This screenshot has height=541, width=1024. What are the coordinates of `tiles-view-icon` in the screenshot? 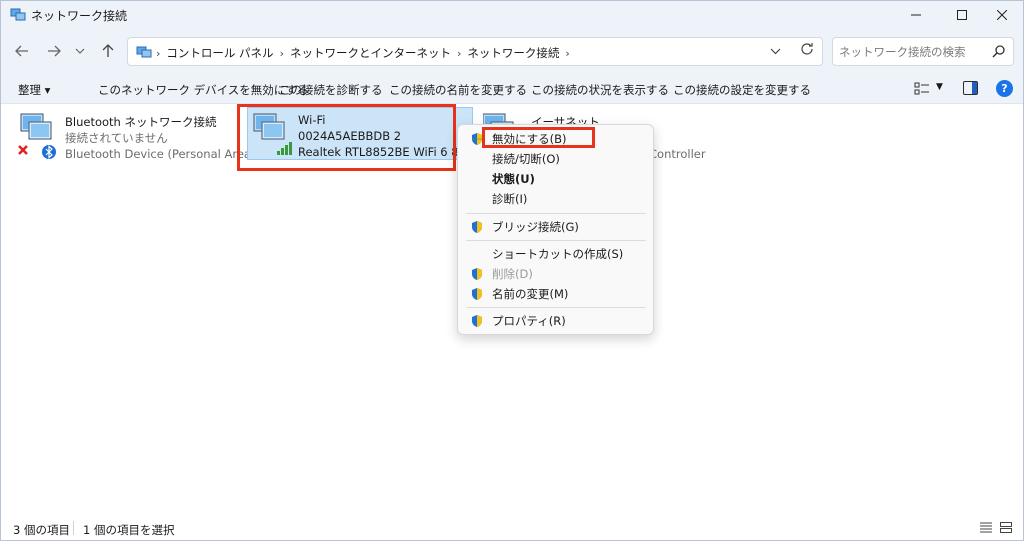 It's located at (1006, 527).